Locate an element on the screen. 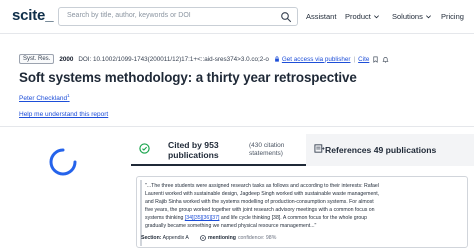 This screenshot has width=474, height=248. lock-icon is located at coordinates (277, 59).